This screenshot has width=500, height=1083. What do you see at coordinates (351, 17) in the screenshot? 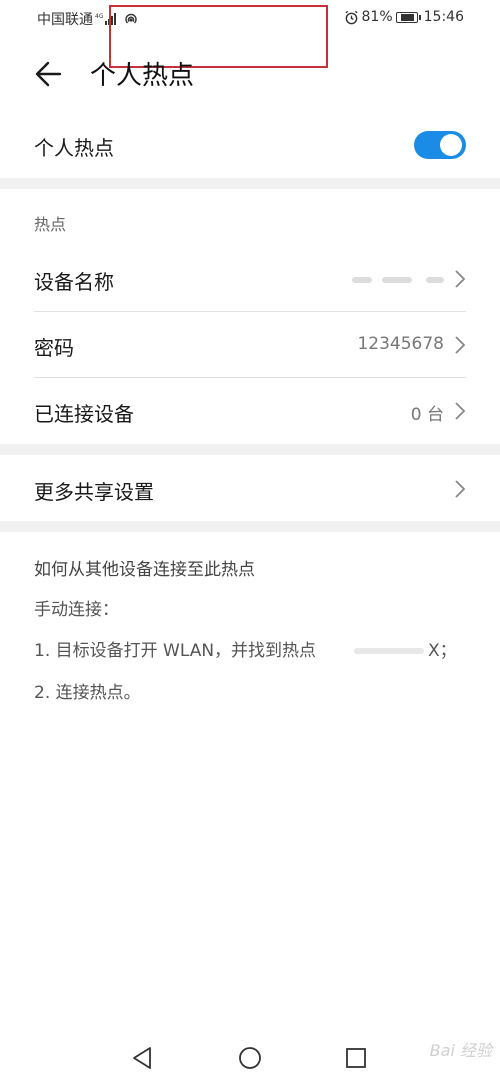
I see `alarm-icon` at bounding box center [351, 17].